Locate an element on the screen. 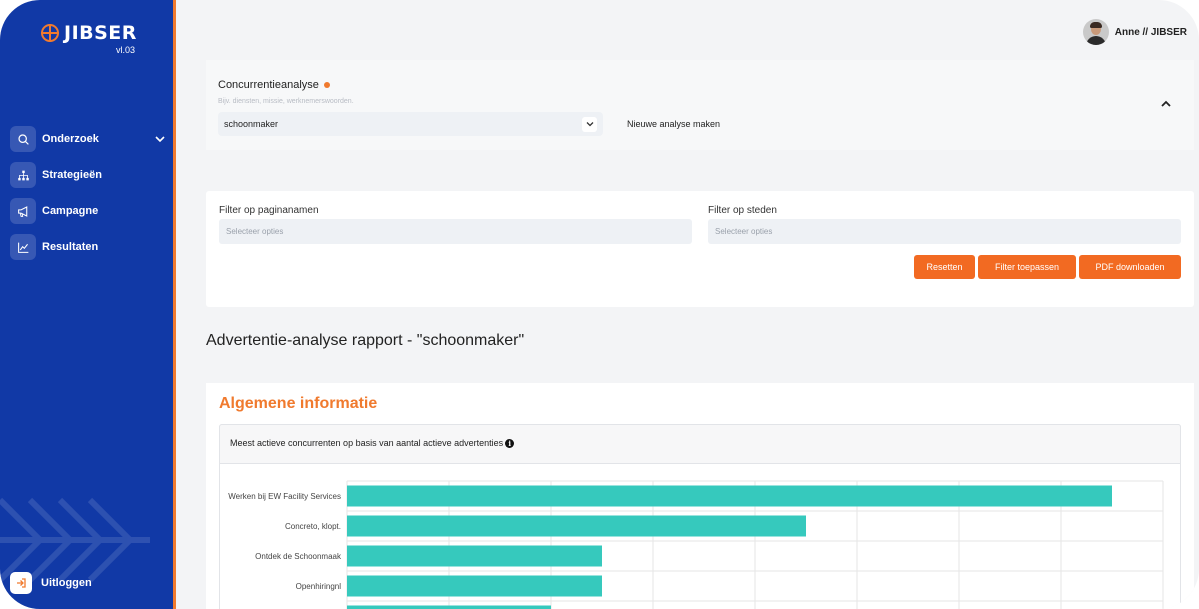 This screenshot has width=1199, height=609. sidebar-item-campagne: Campagne is located at coordinates (88, 211).